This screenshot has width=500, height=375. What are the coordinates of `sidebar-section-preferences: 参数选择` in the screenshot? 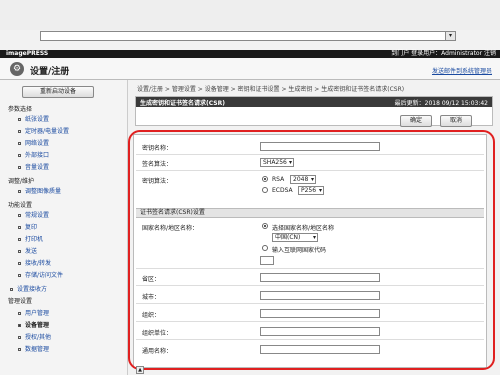 It's located at (20, 109).